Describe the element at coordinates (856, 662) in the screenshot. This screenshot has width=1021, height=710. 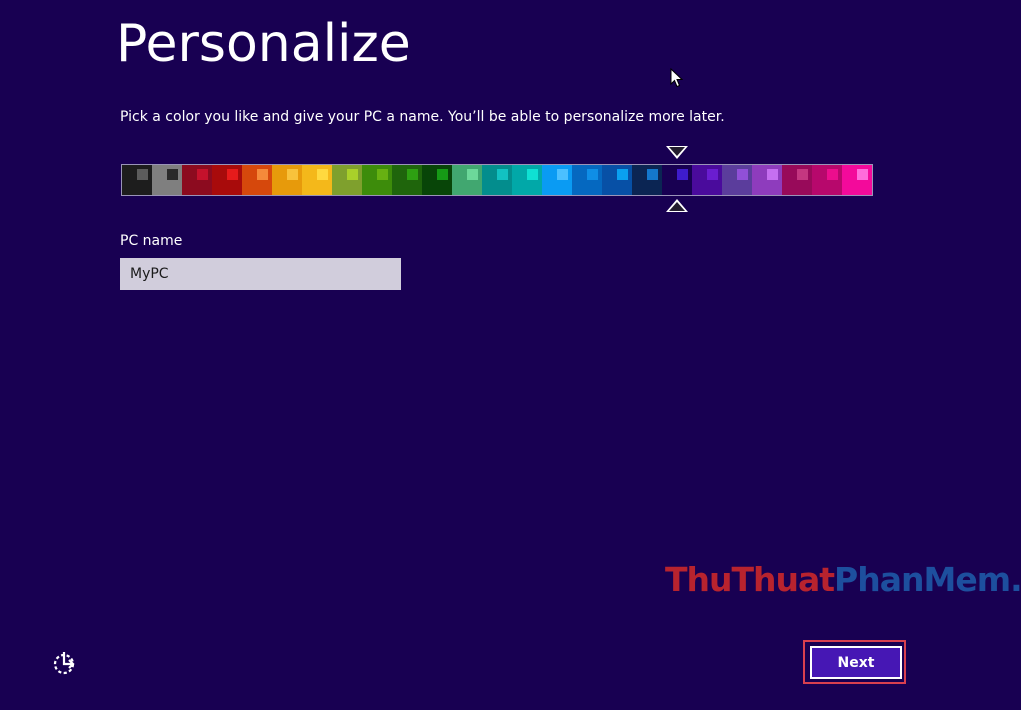
I see `next-button: Next` at that location.